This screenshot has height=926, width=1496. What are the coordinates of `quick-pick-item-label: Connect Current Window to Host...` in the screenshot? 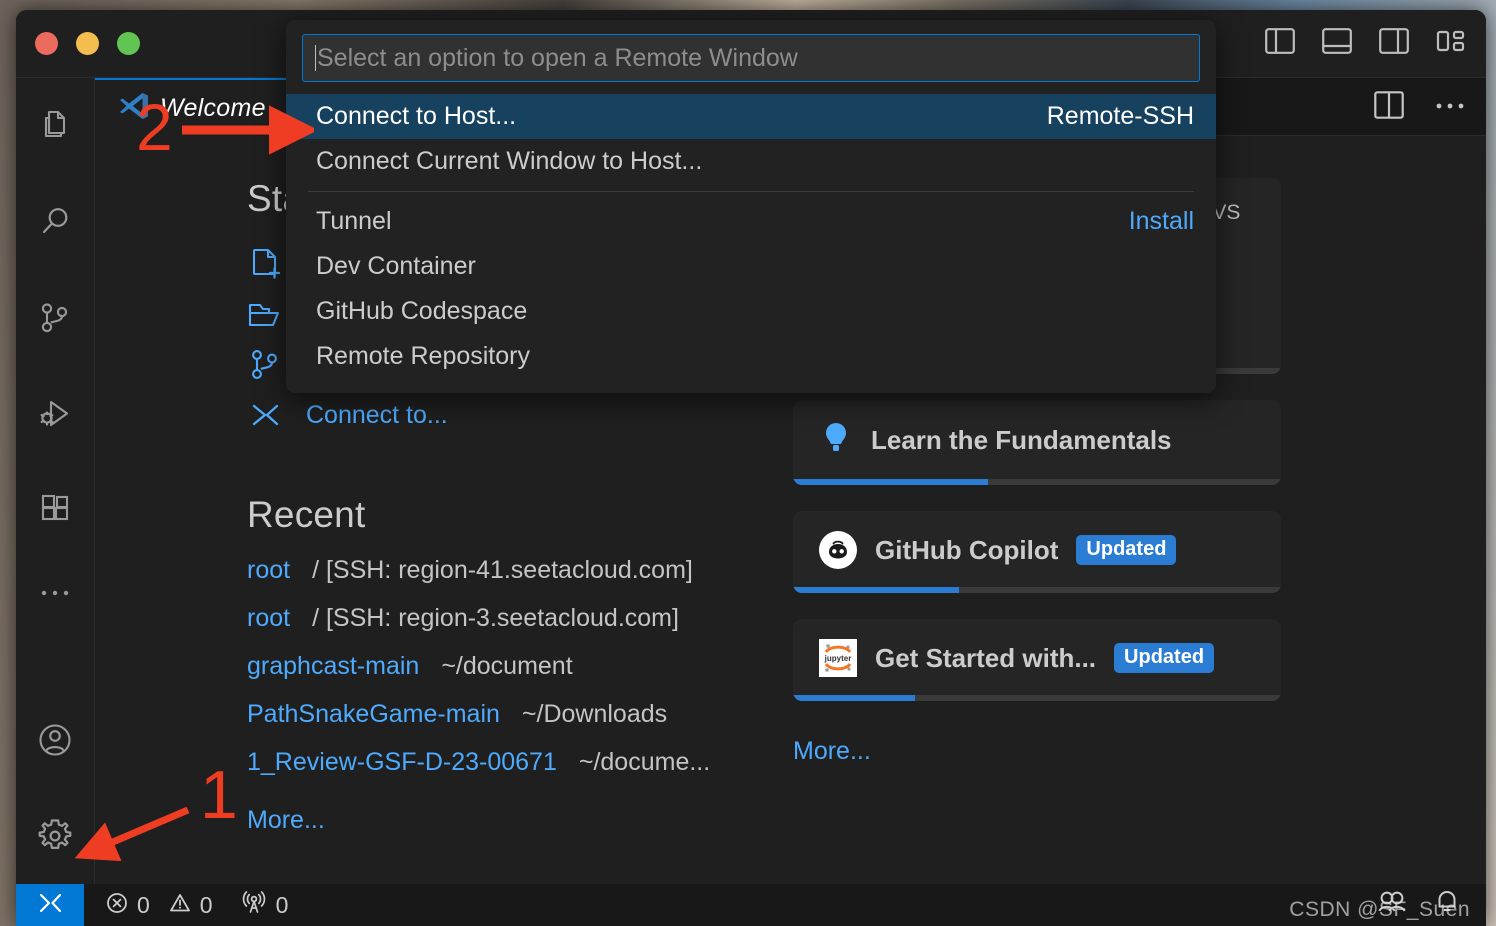 It's located at (509, 161).